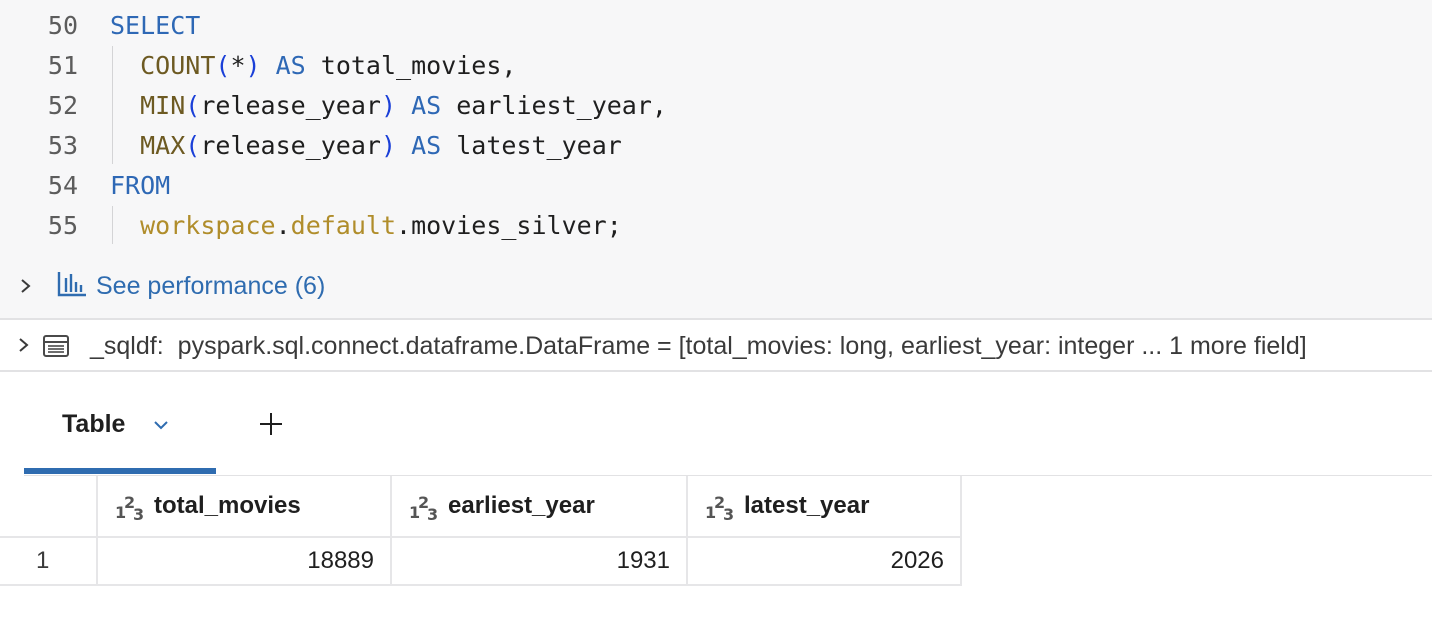  Describe the element at coordinates (127, 346) in the screenshot. I see `dataframe-variable: _sqldf:` at that location.